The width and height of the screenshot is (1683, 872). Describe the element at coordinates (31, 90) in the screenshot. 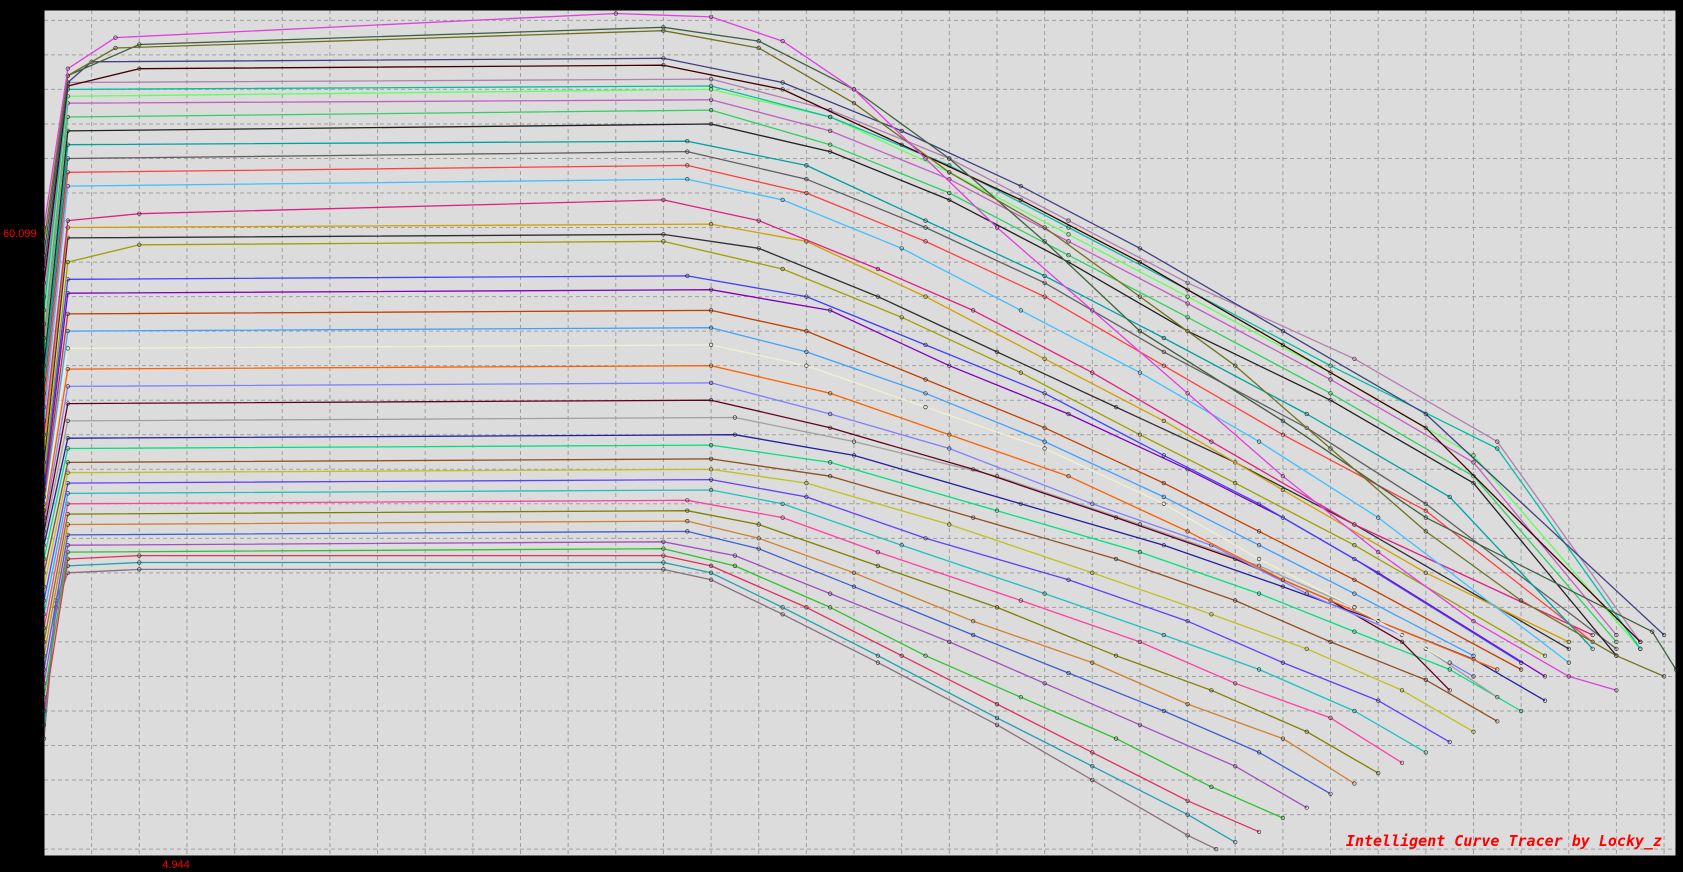

I see `y-tick-label: 180` at that location.